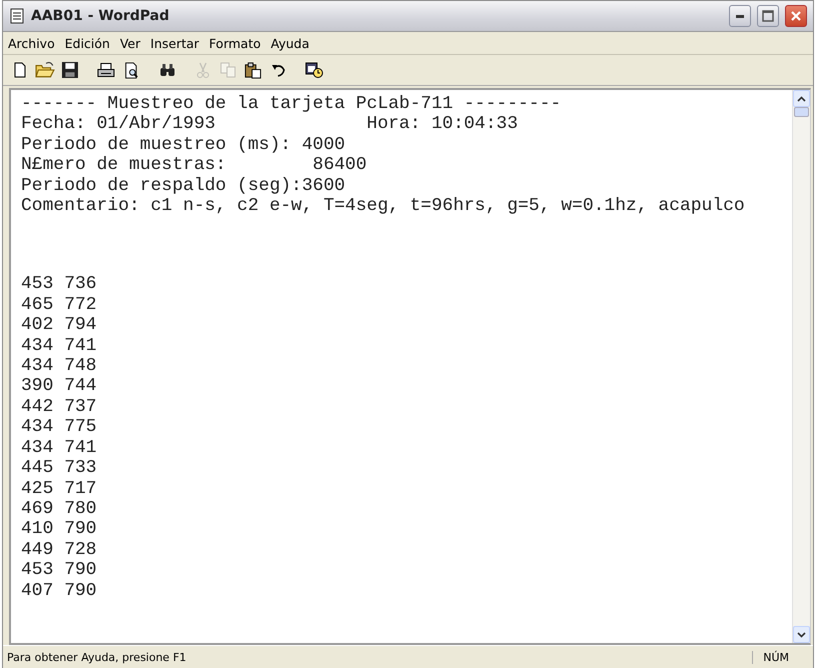 The image size is (817, 668). I want to click on num-lock-indicator: NÚM, so click(780, 657).